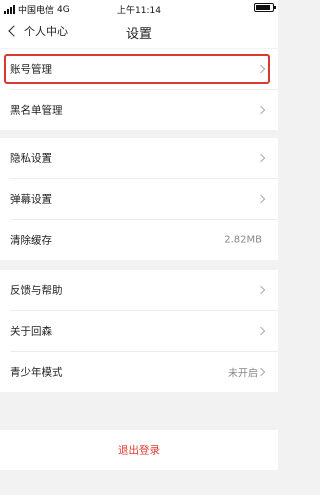 The height and width of the screenshot is (495, 320). Describe the element at coordinates (139, 240) in the screenshot. I see `row-clear-cache: 清除缓存 2.82MB` at that location.